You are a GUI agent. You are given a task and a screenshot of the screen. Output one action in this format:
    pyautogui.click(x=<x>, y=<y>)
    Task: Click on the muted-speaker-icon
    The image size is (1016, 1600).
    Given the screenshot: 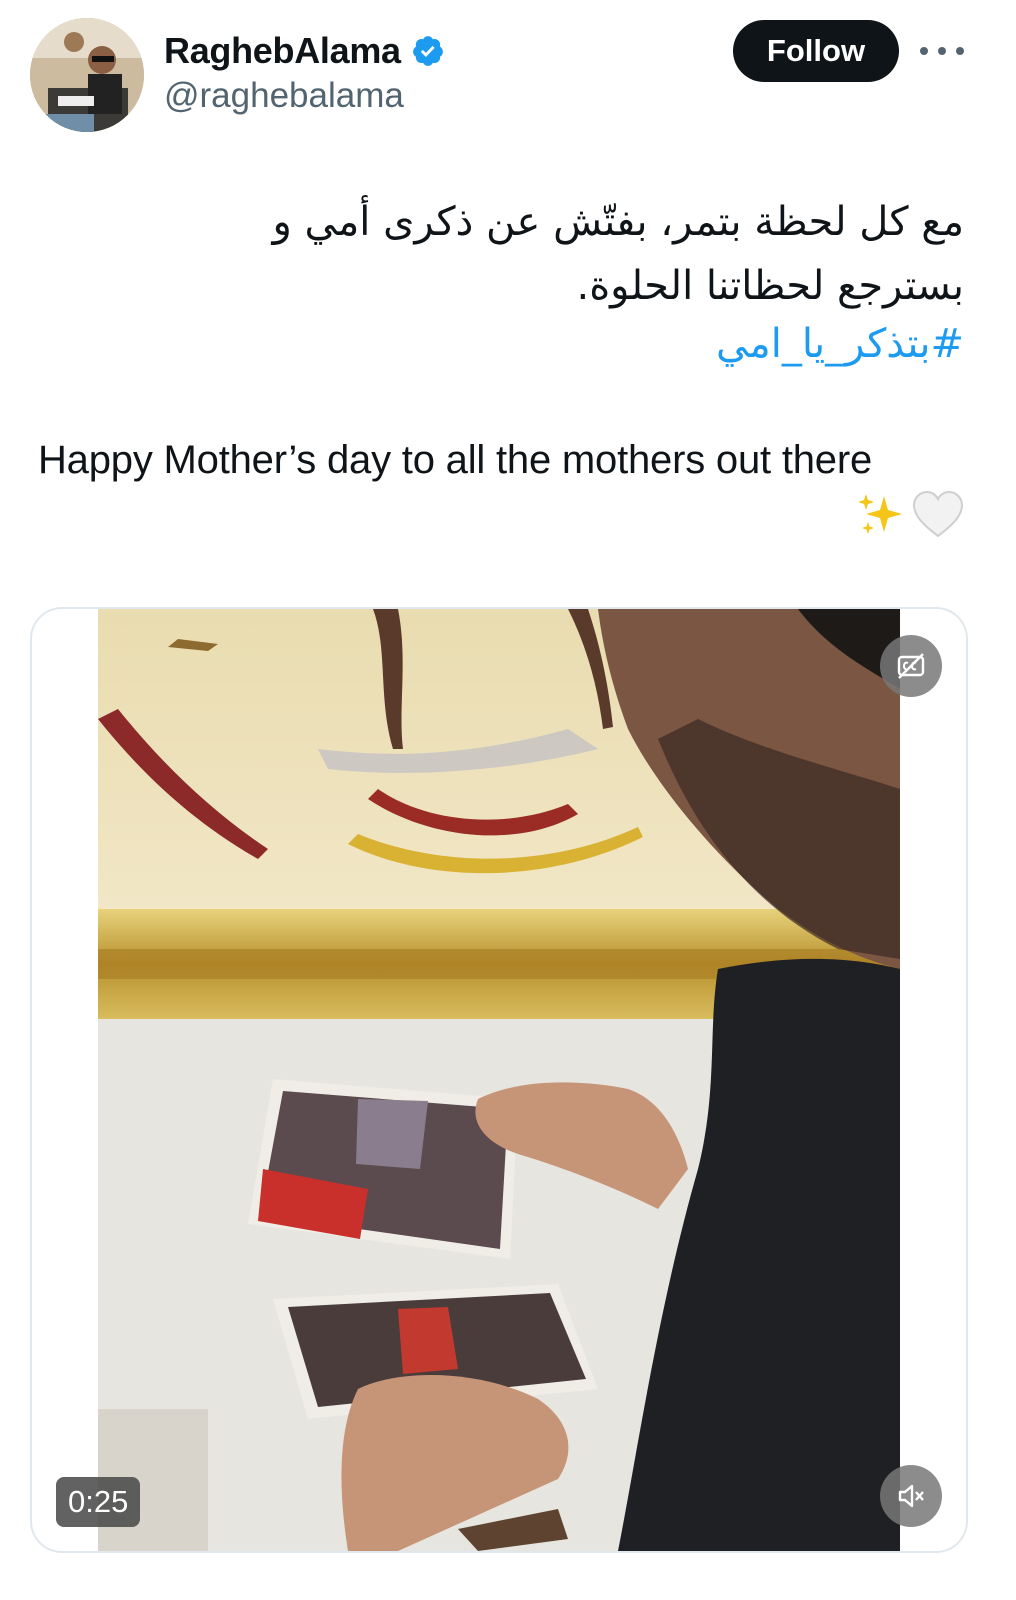 What is the action you would take?
    pyautogui.click(x=911, y=1496)
    